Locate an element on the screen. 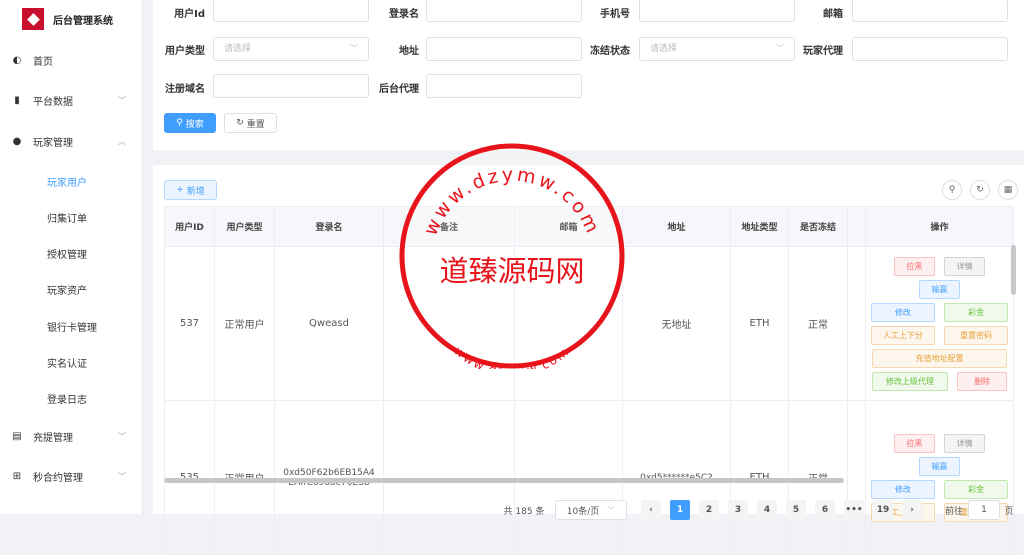 This screenshot has width=1024, height=555. sidebar-subitem-players: 玩家用户 is located at coordinates (67, 181).